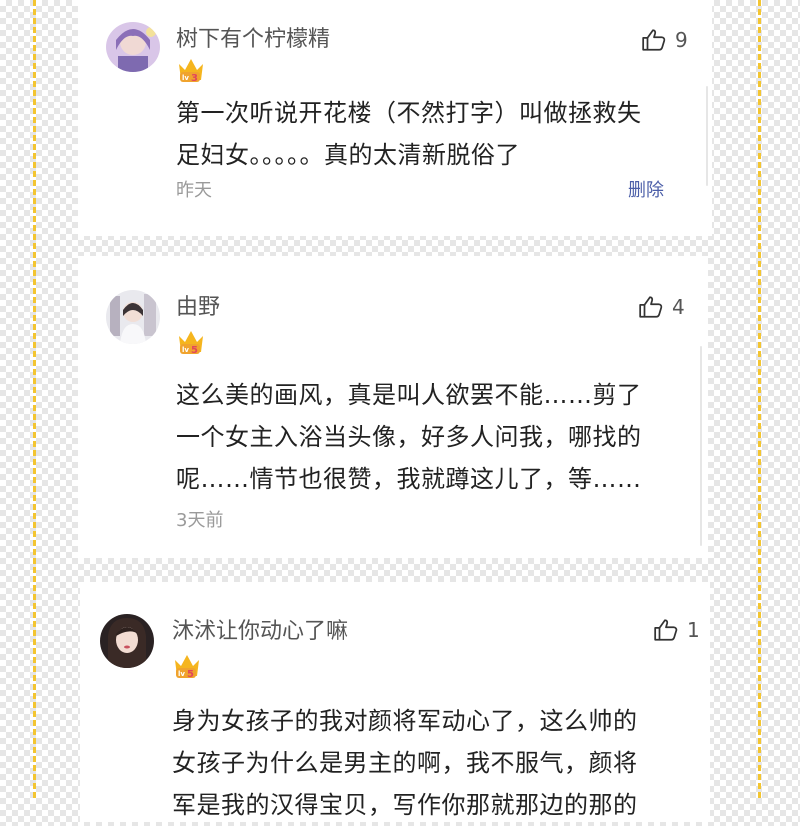 This screenshot has width=800, height=826. What do you see at coordinates (681, 40) in the screenshot?
I see `like-count: 9` at bounding box center [681, 40].